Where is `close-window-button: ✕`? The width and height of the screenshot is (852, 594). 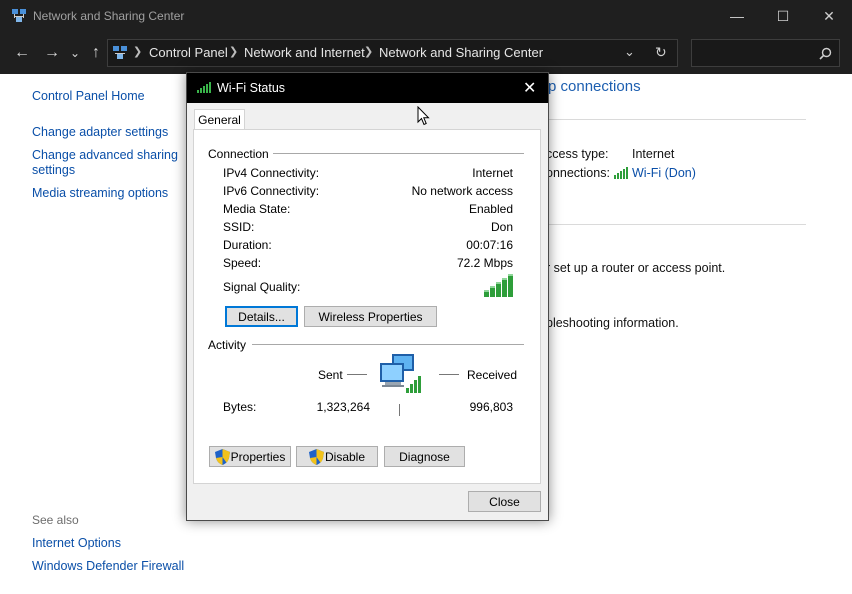 close-window-button: ✕ is located at coordinates (829, 16).